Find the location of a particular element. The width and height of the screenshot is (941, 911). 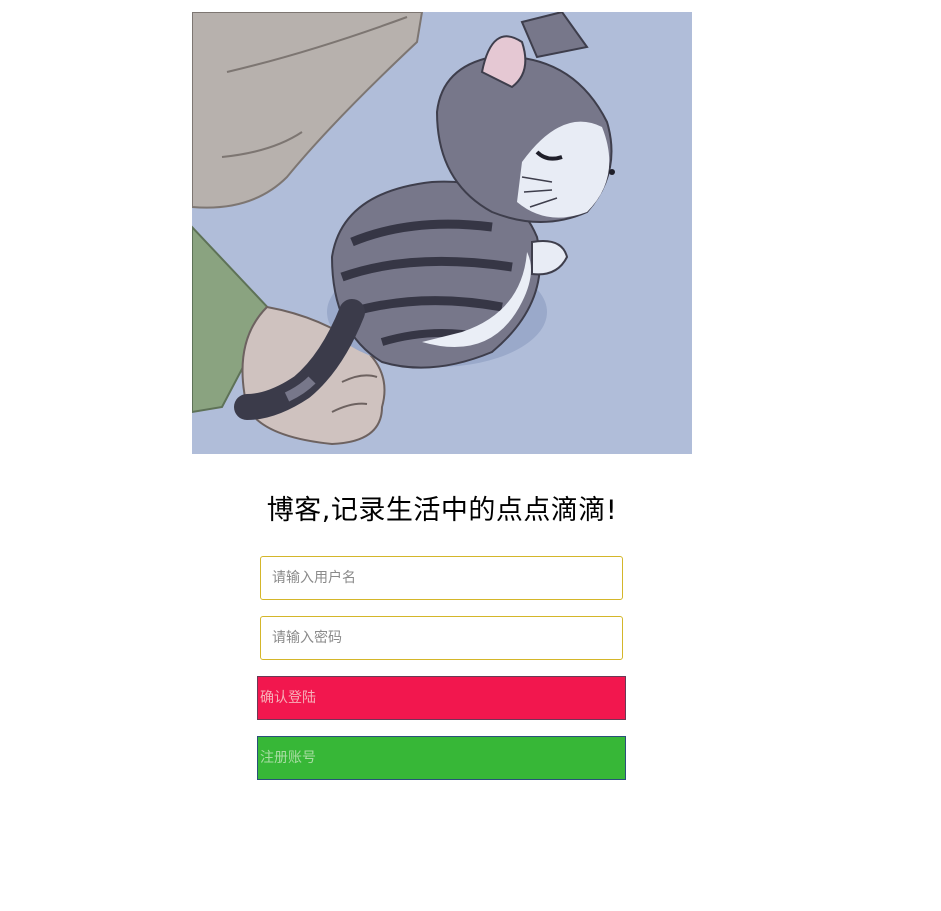

login-button: 确认登陆 is located at coordinates (441, 698).